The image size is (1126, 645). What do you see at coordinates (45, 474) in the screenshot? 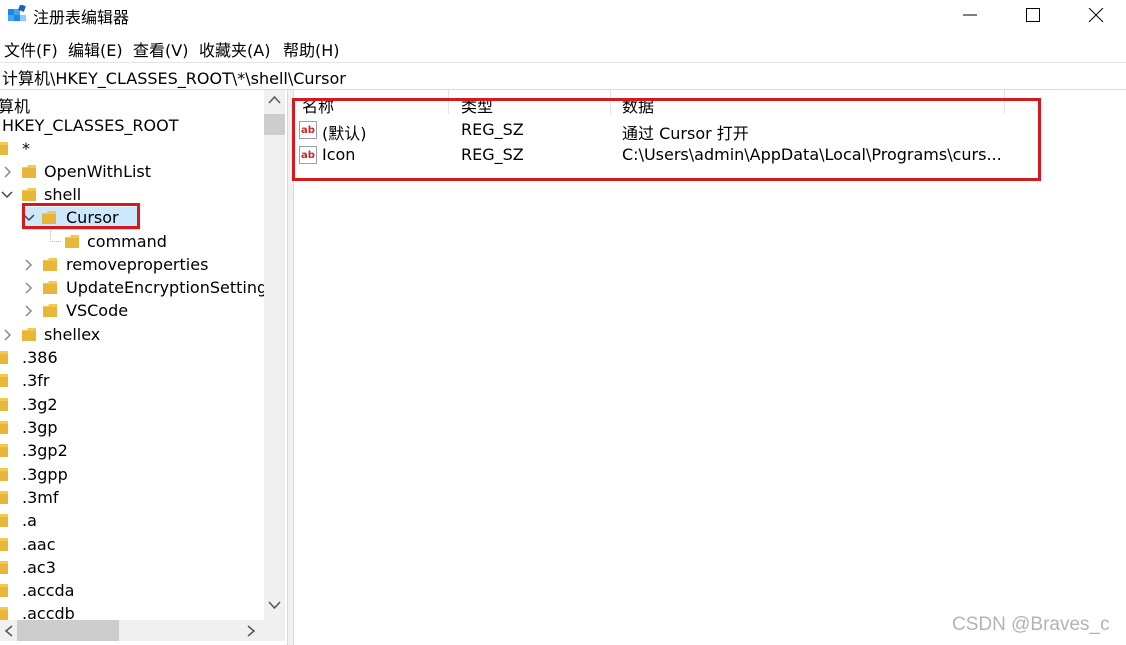
I see `tree-item-label: .3gpp` at bounding box center [45, 474].